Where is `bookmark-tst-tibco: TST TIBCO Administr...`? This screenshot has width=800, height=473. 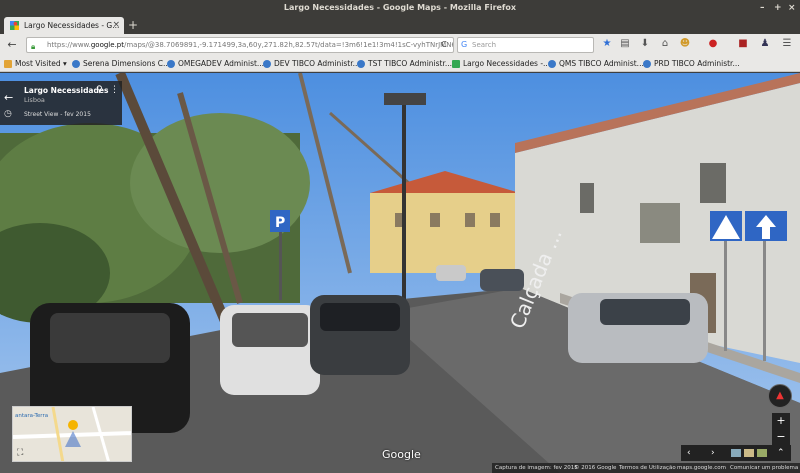
bookmark-tst-tibco: TST TIBCO Administr... is located at coordinates (404, 64).